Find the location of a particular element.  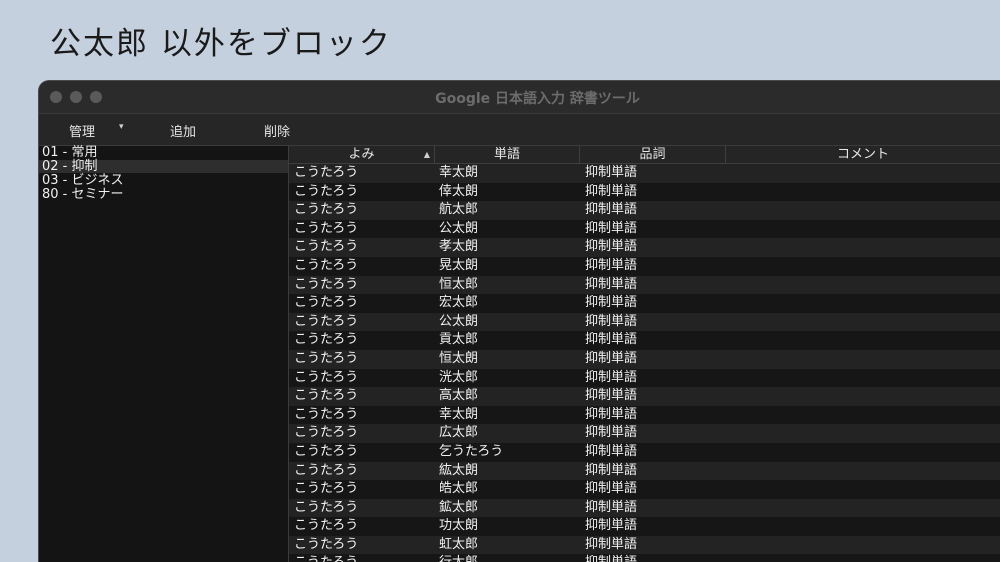

title-bar: Google 日本語入力 辞書ツール is located at coordinates (519, 97).